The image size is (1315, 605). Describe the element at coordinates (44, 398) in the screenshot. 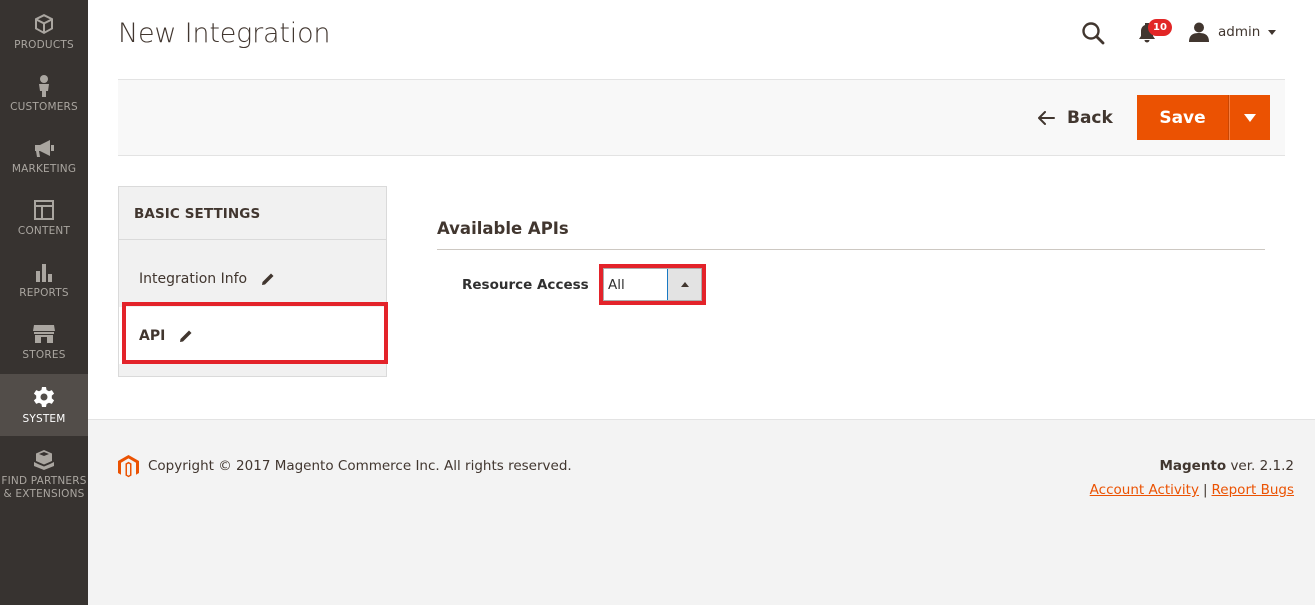

I see `gear-icon` at that location.